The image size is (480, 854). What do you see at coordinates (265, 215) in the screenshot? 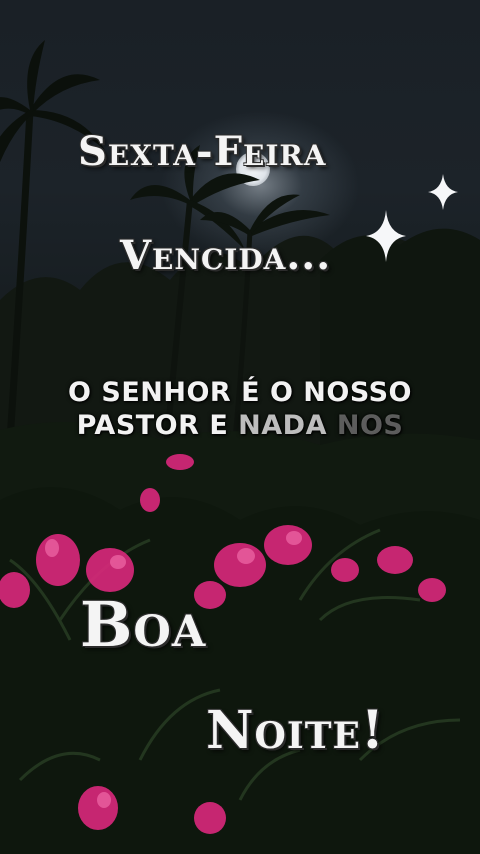
I see `palm-fronds-right` at bounding box center [265, 215].